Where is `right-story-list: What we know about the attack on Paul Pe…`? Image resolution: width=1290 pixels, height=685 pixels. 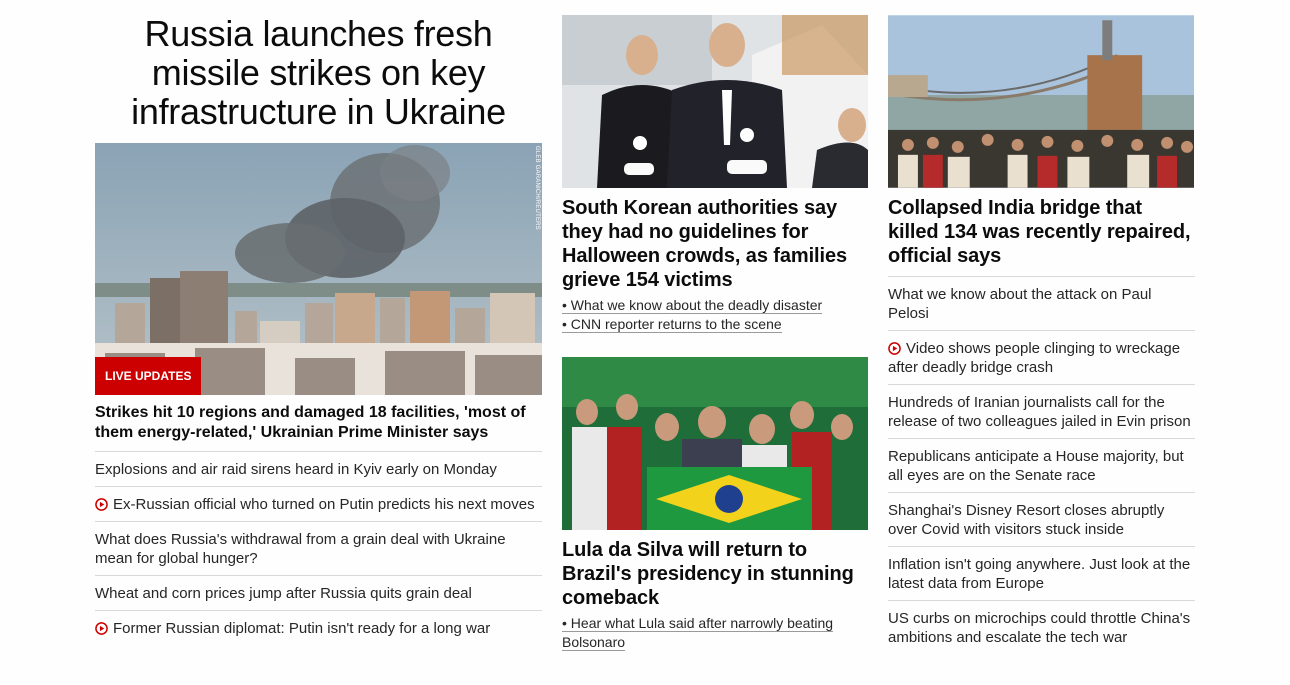
right-story-list: What we know about the attack on Paul Pe… is located at coordinates (1041, 465).